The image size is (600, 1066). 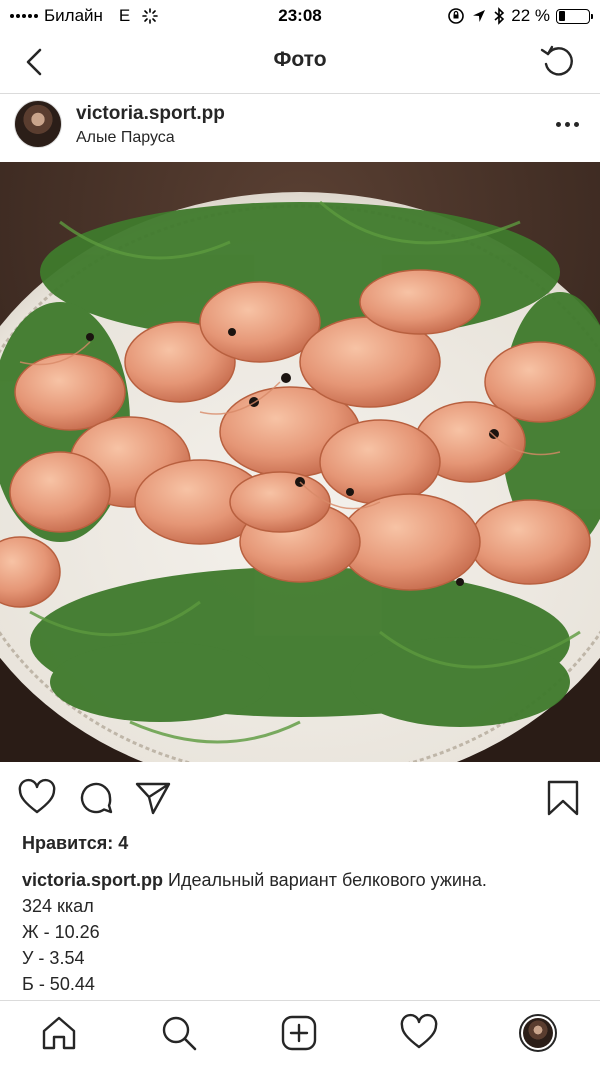 I want to click on tab-bar, so click(x=300, y=1033).